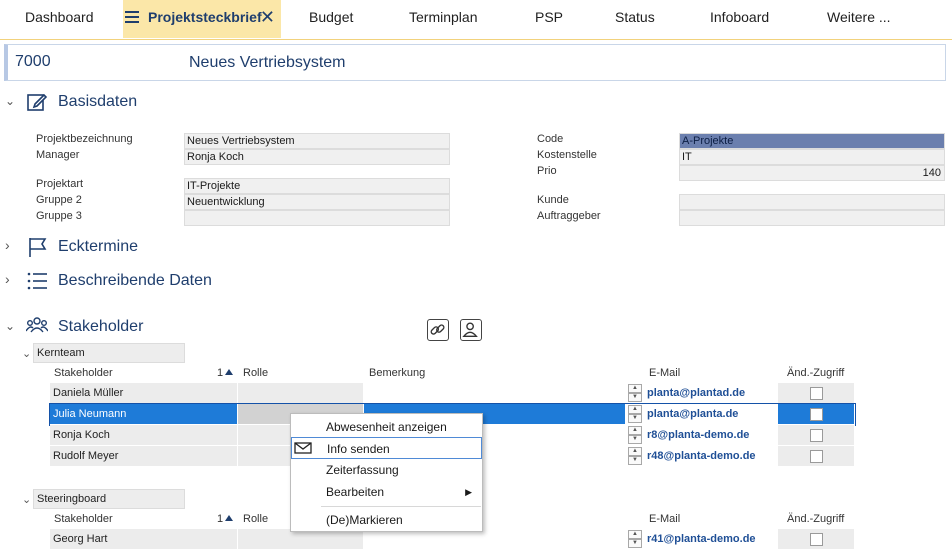 Image resolution: width=952 pixels, height=559 pixels. I want to click on edit-icon, so click(37, 102).